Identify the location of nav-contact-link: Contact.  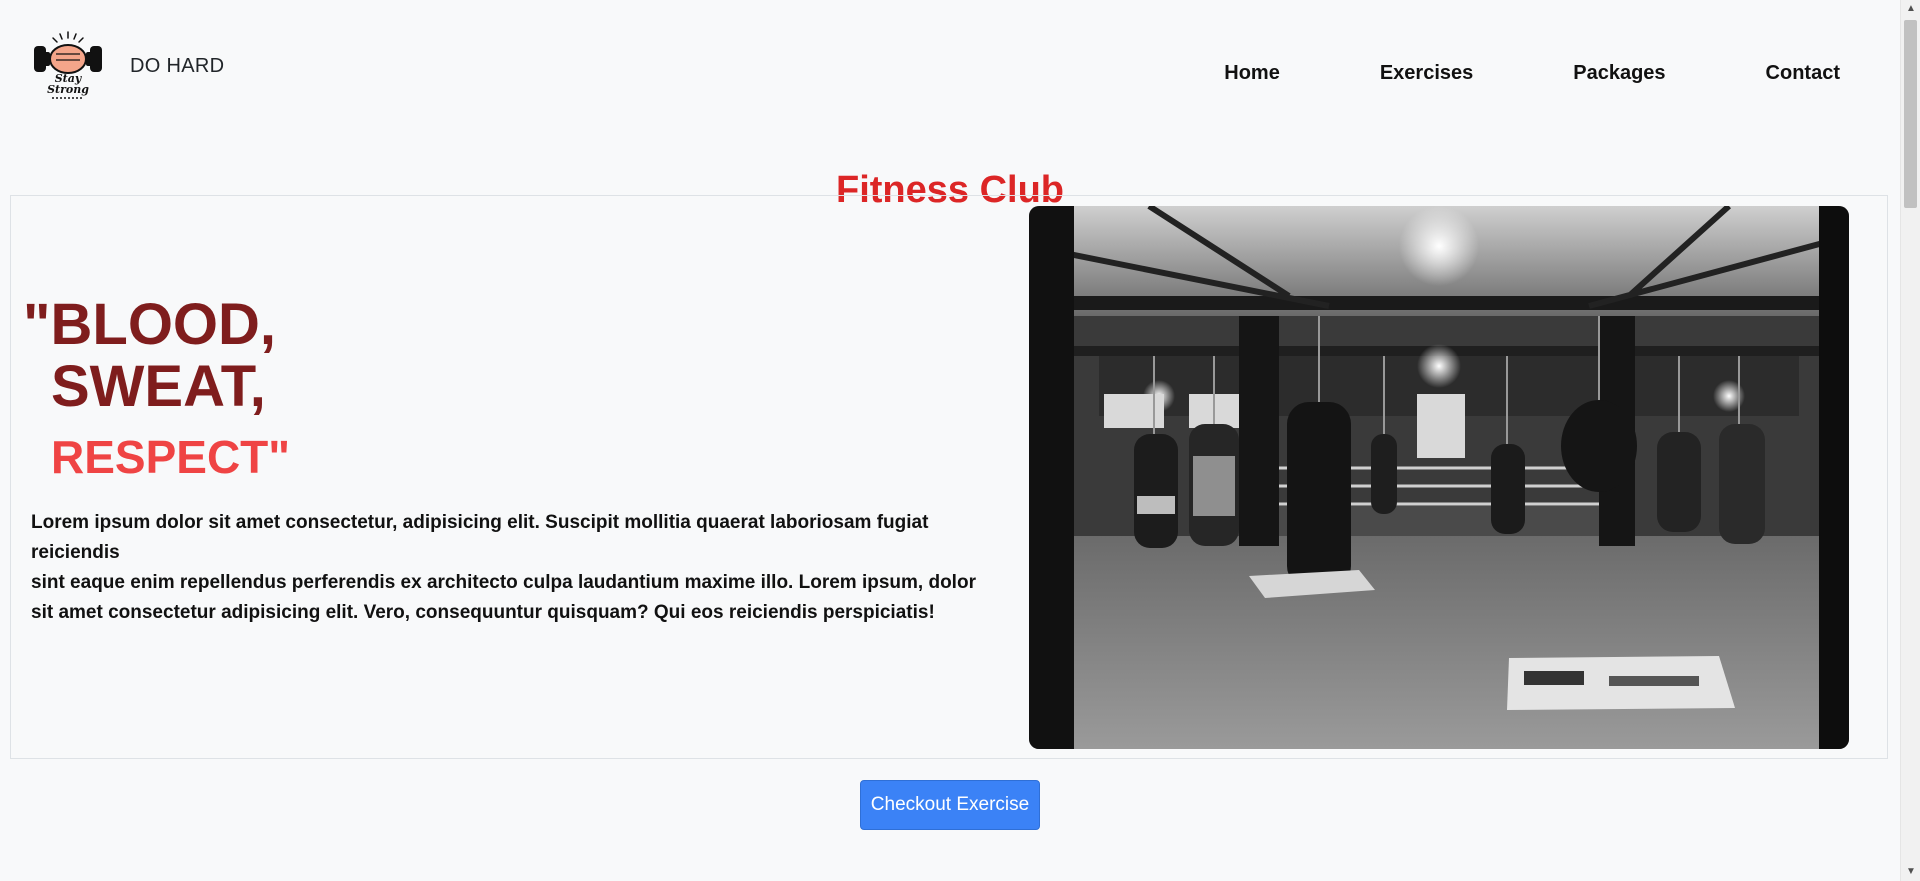
(1803, 73).